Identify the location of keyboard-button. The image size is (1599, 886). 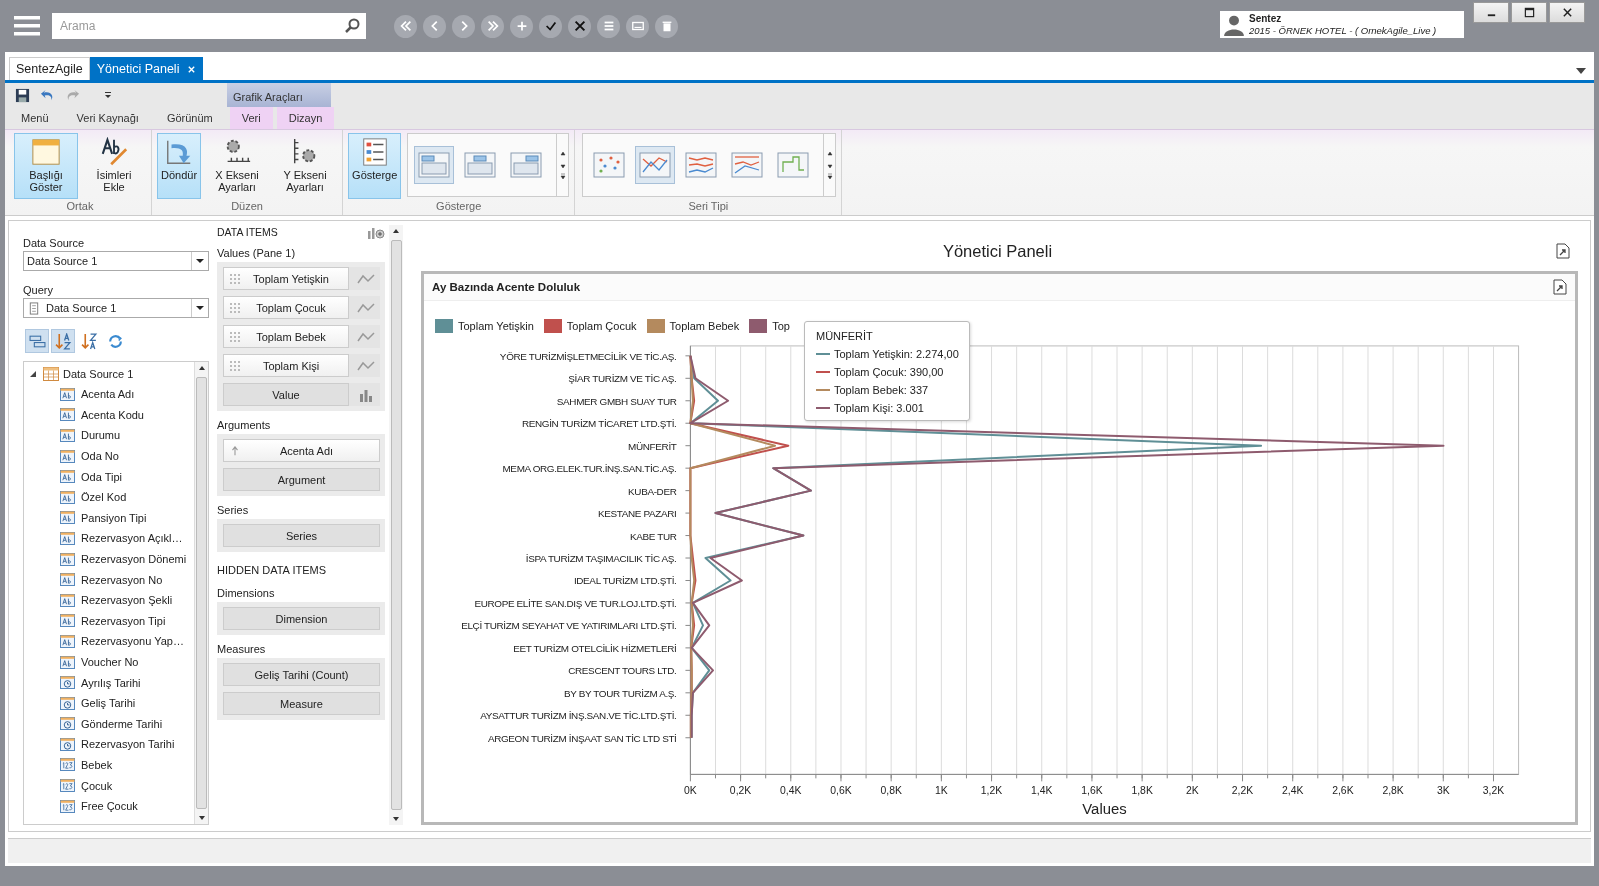
(637, 26).